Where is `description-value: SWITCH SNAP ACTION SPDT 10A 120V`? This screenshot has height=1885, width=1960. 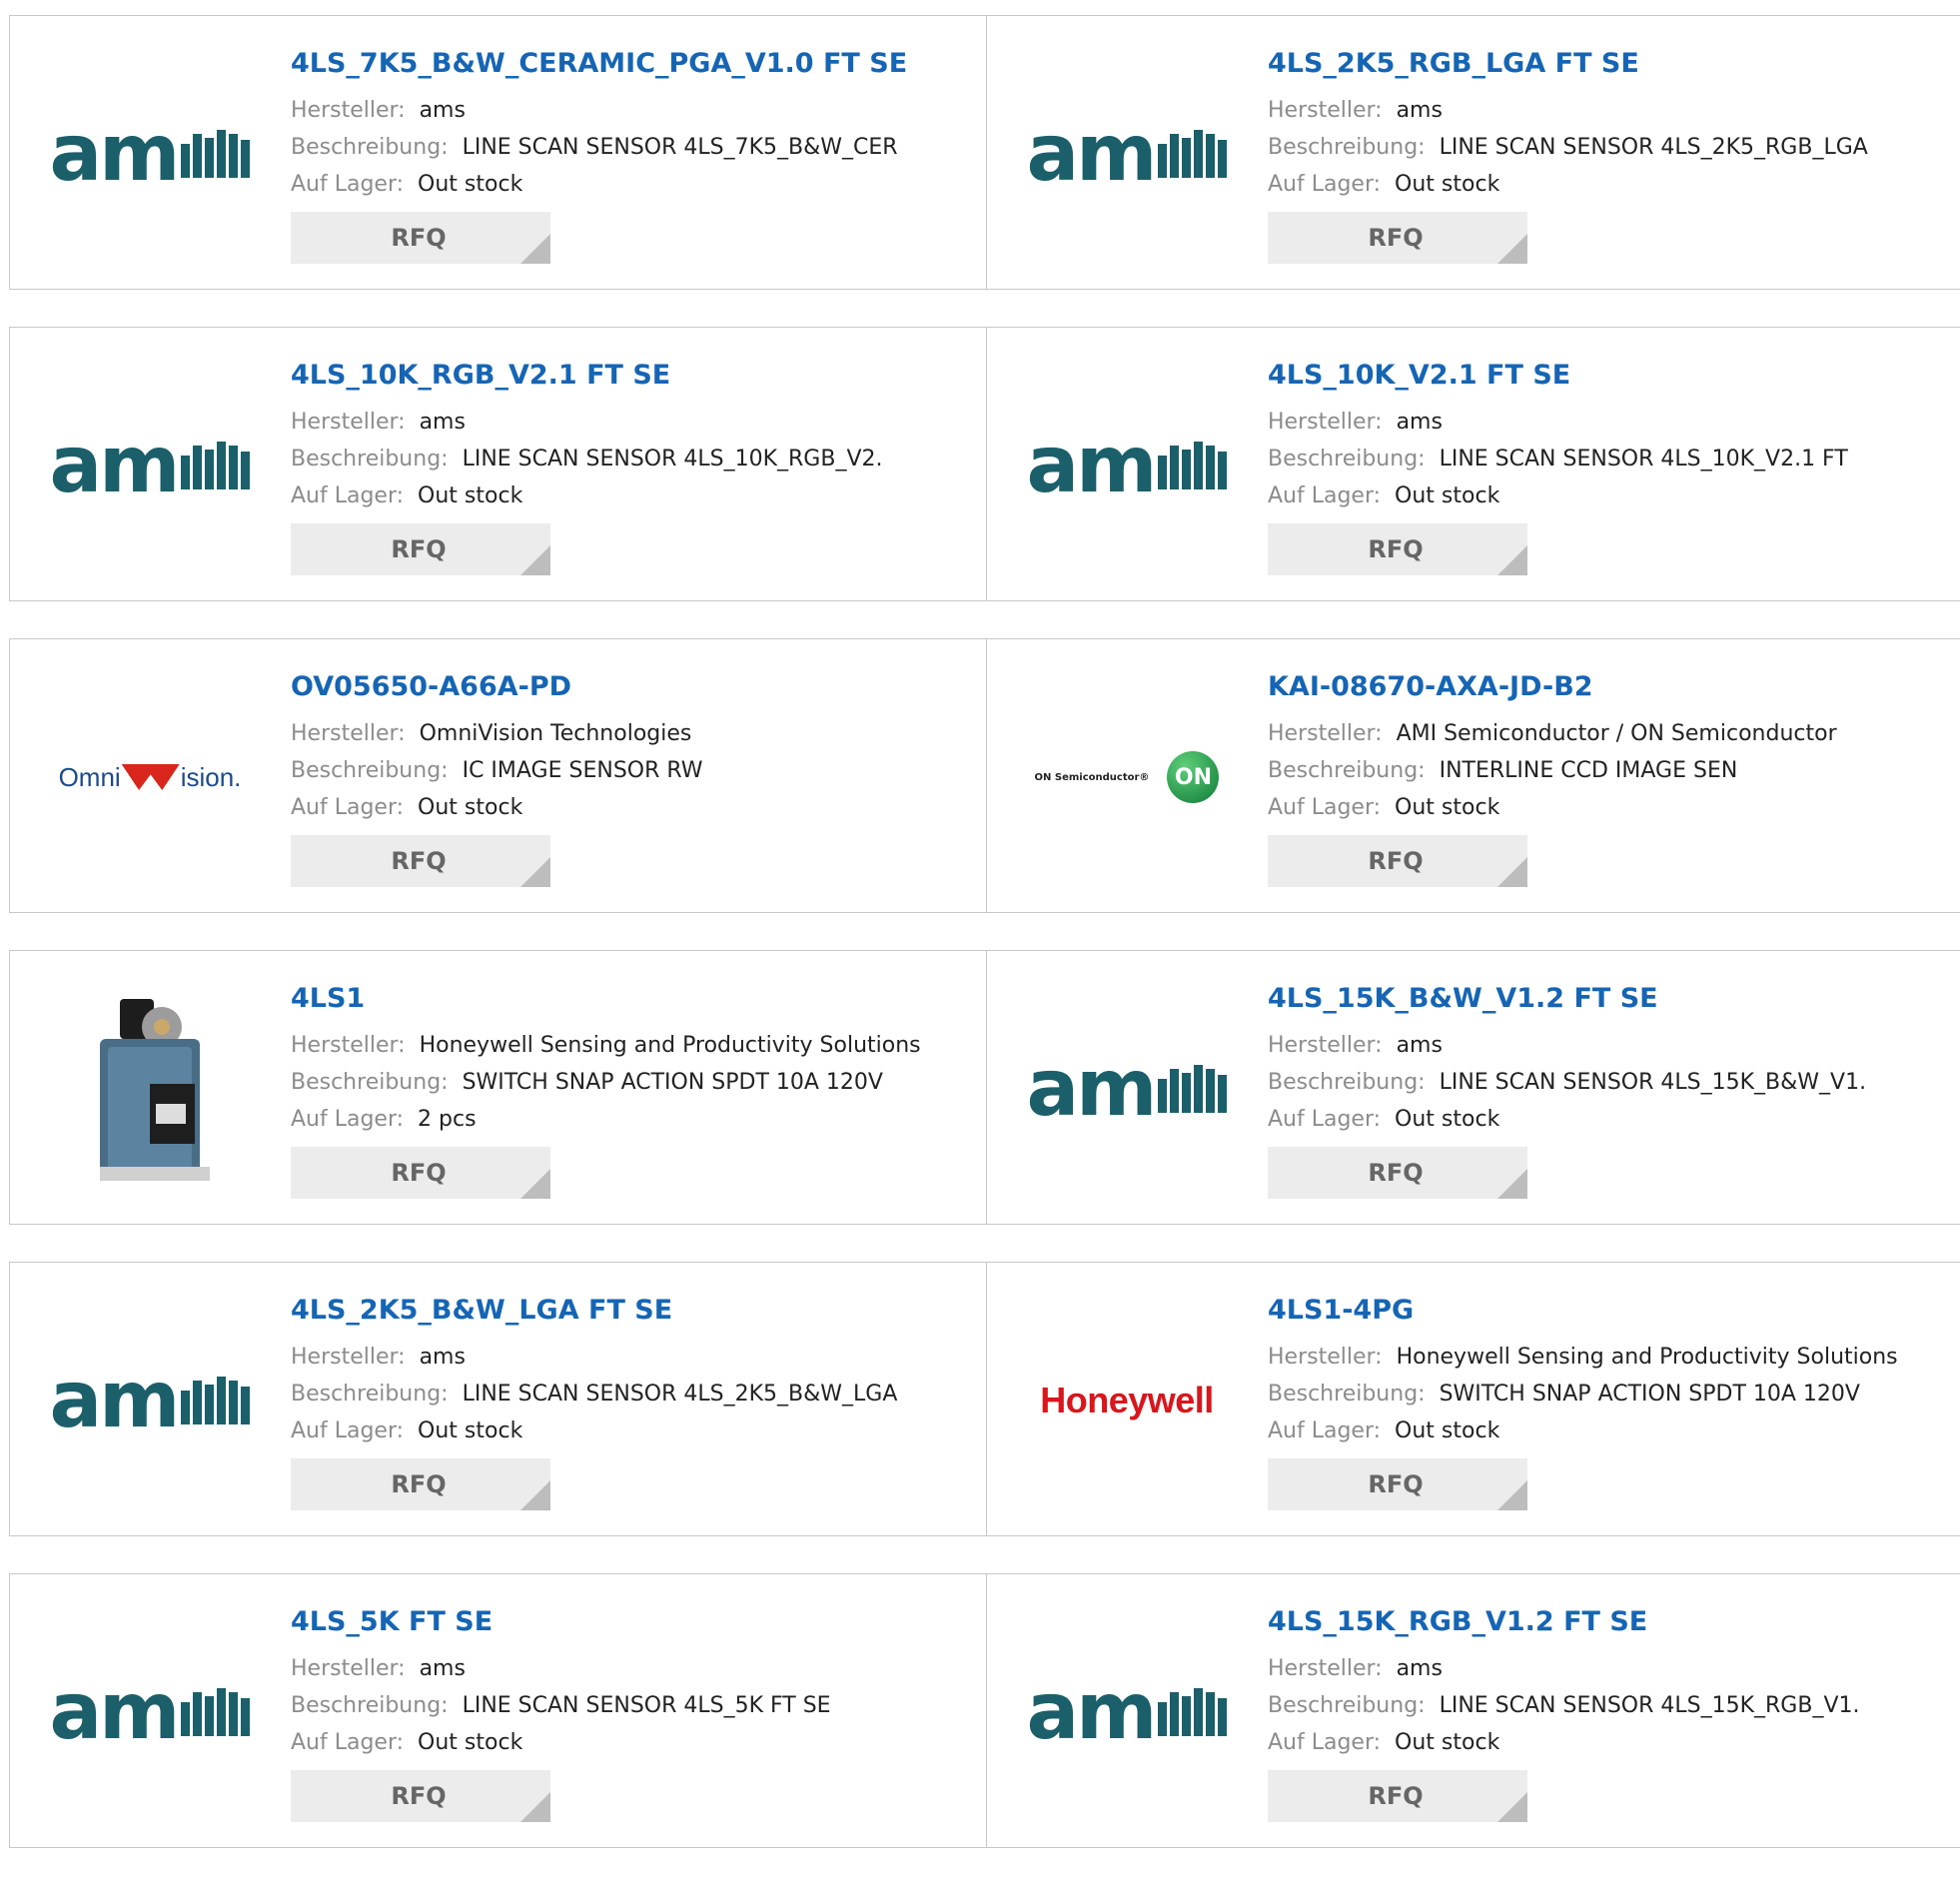 description-value: SWITCH SNAP ACTION SPDT 10A 120V is located at coordinates (1649, 1394).